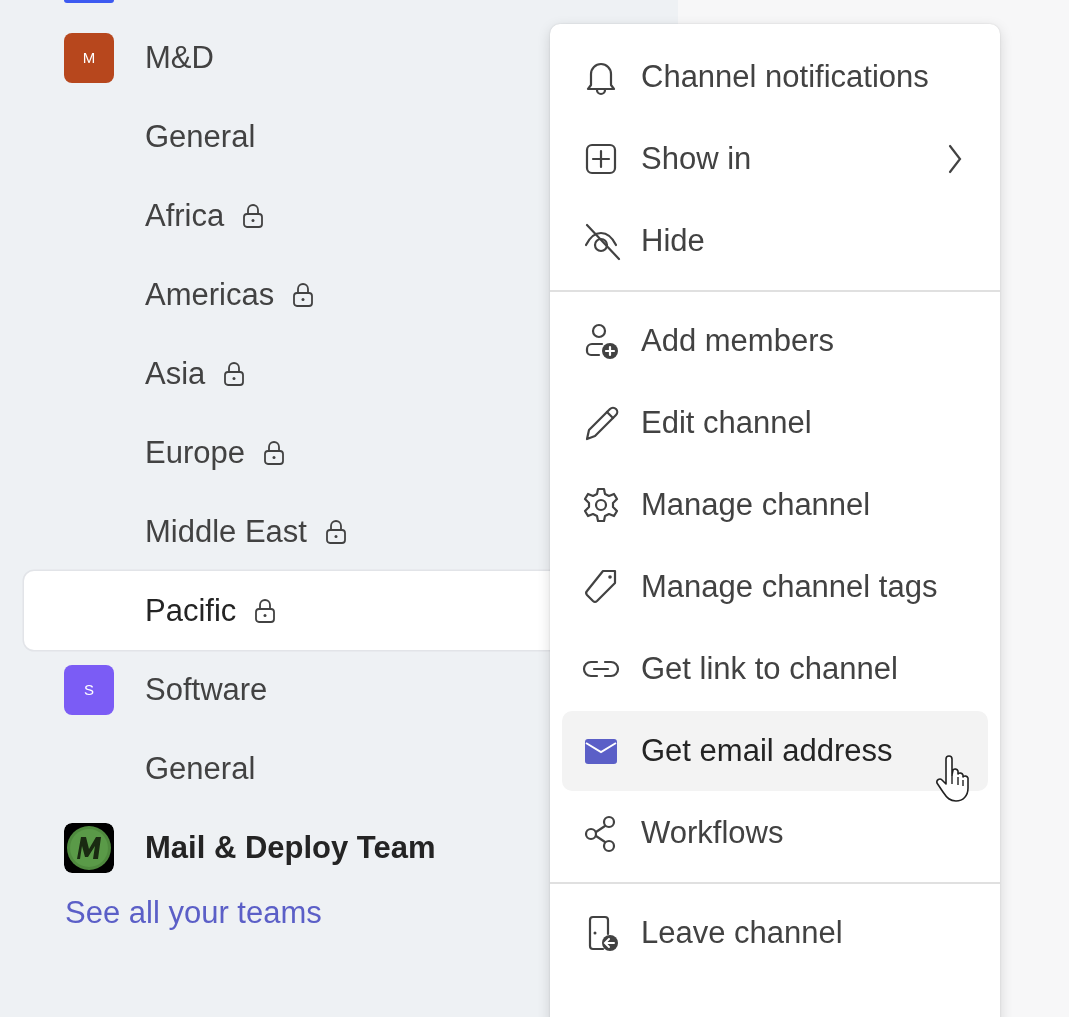 The width and height of the screenshot is (1069, 1017). I want to click on menu-item-label: Add members, so click(738, 341).